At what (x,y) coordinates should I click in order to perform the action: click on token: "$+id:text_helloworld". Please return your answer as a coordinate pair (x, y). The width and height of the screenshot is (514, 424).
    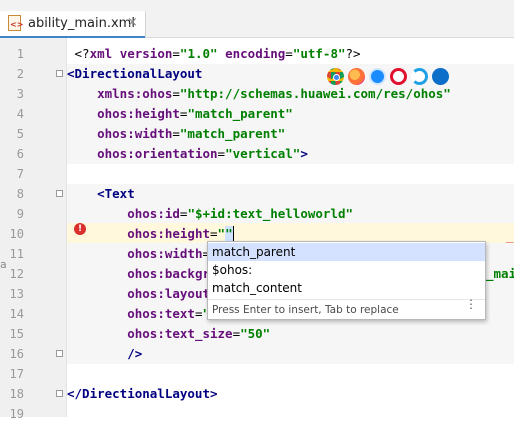
    Looking at the image, I should click on (270, 213).